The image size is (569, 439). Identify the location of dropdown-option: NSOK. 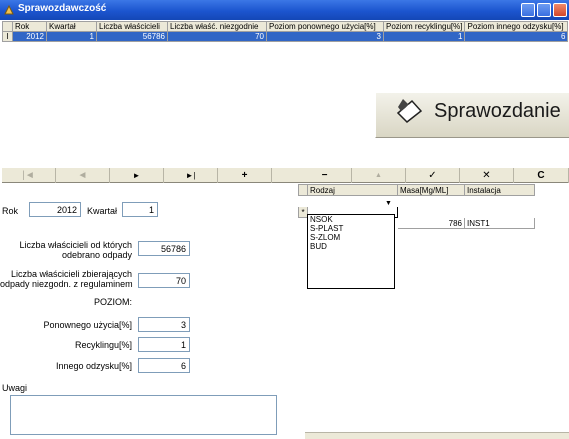
(351, 219).